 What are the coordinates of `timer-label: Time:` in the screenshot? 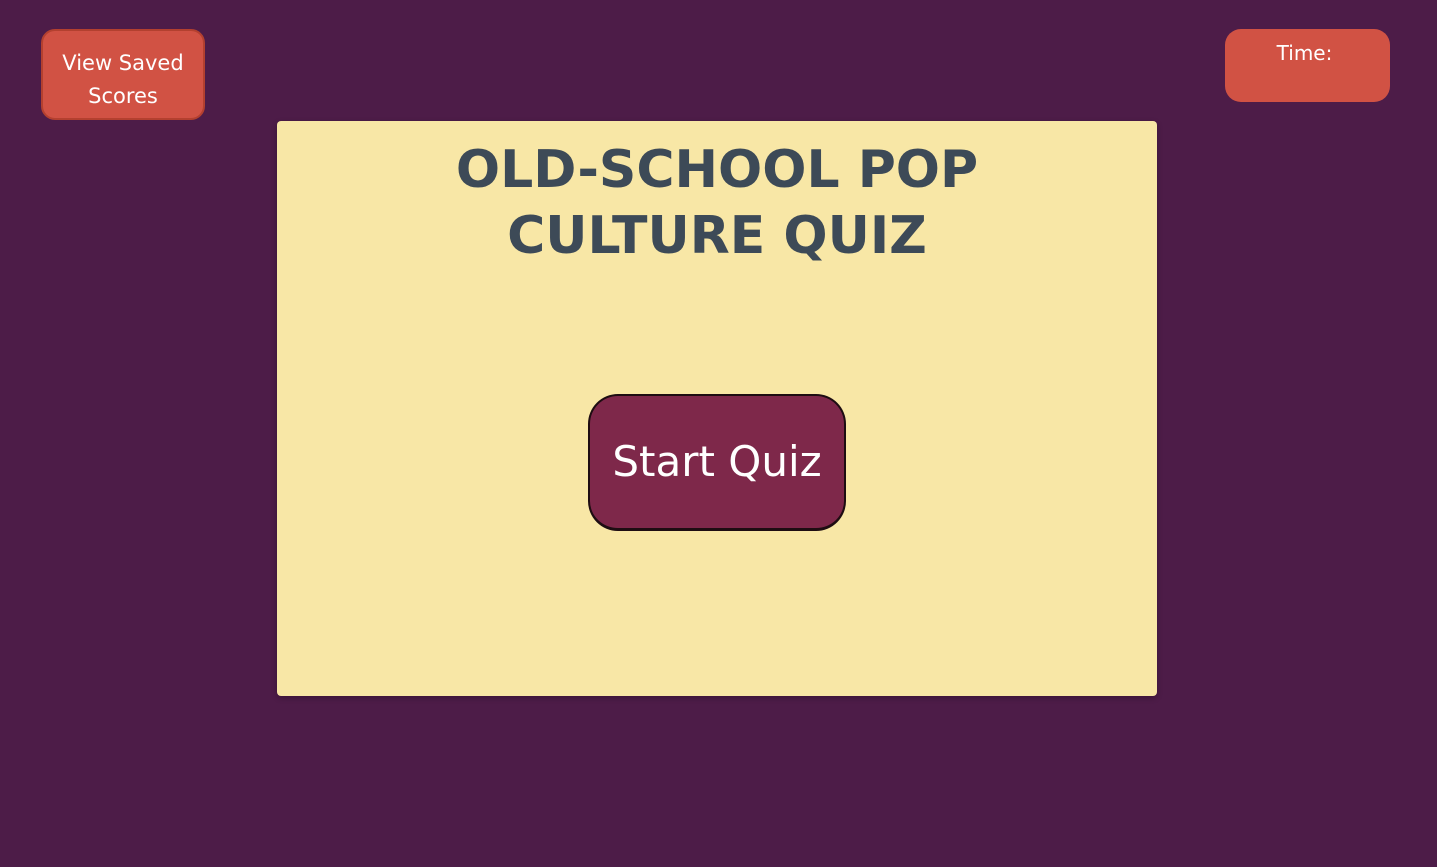 It's located at (1304, 53).